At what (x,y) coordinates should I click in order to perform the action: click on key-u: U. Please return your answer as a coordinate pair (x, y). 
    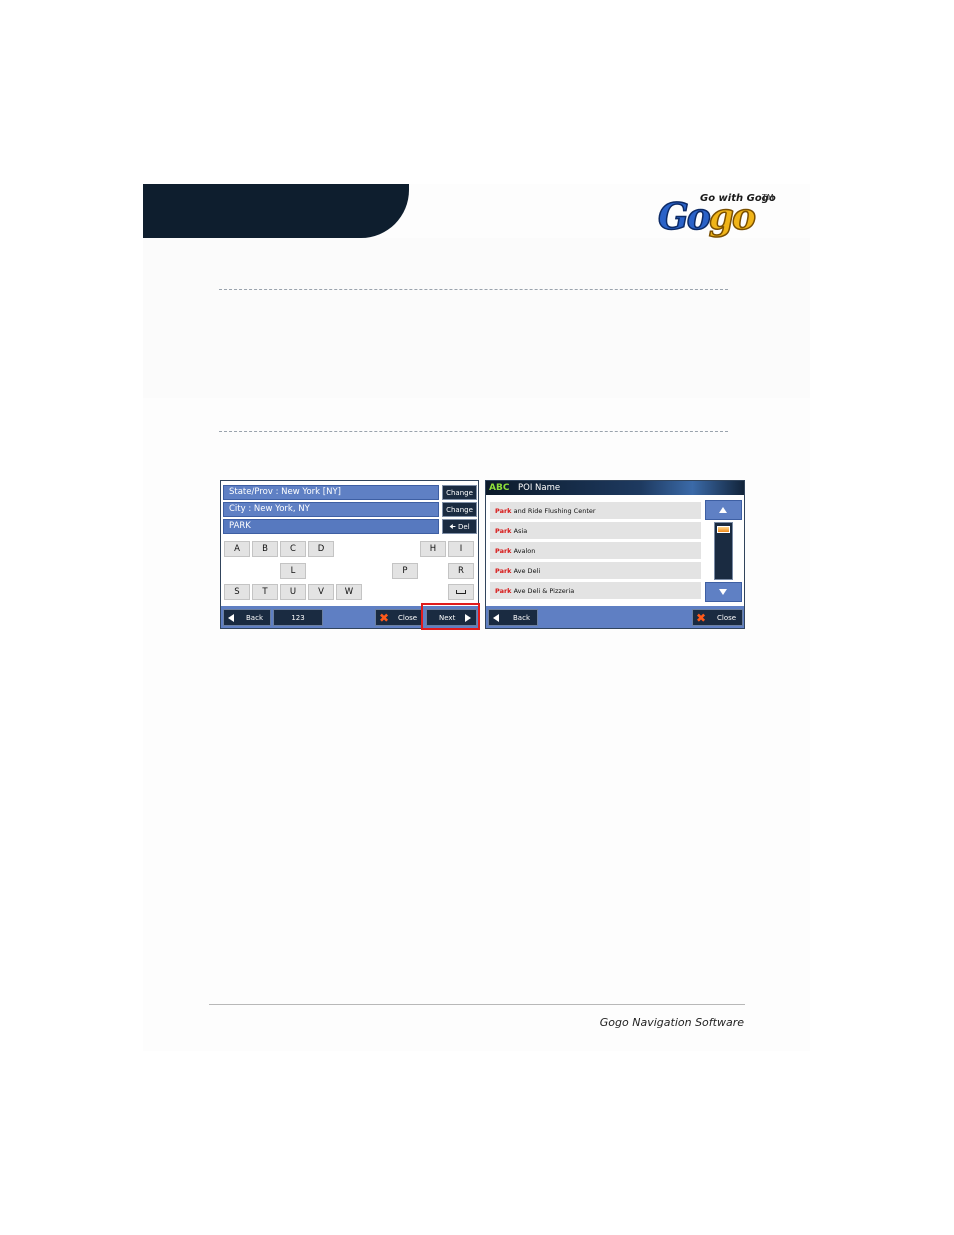
    Looking at the image, I should click on (293, 592).